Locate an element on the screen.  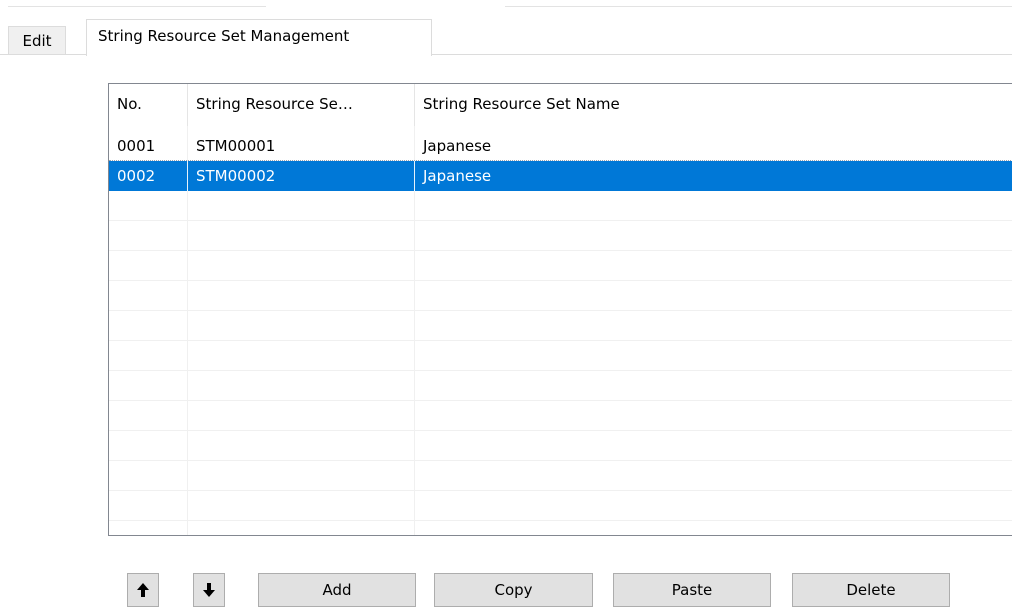
down-arrow-icon is located at coordinates (209, 590).